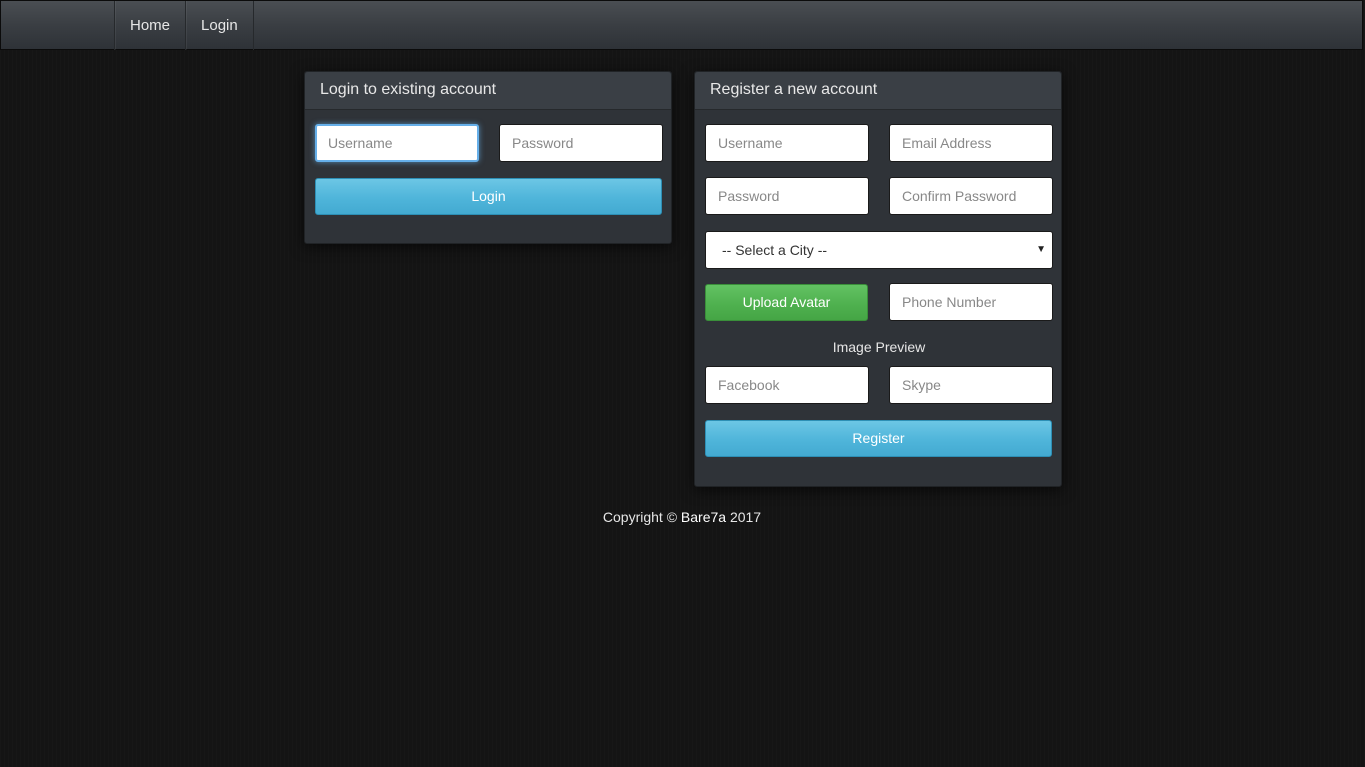  What do you see at coordinates (581, 143) in the screenshot?
I see `login-password-input` at bounding box center [581, 143].